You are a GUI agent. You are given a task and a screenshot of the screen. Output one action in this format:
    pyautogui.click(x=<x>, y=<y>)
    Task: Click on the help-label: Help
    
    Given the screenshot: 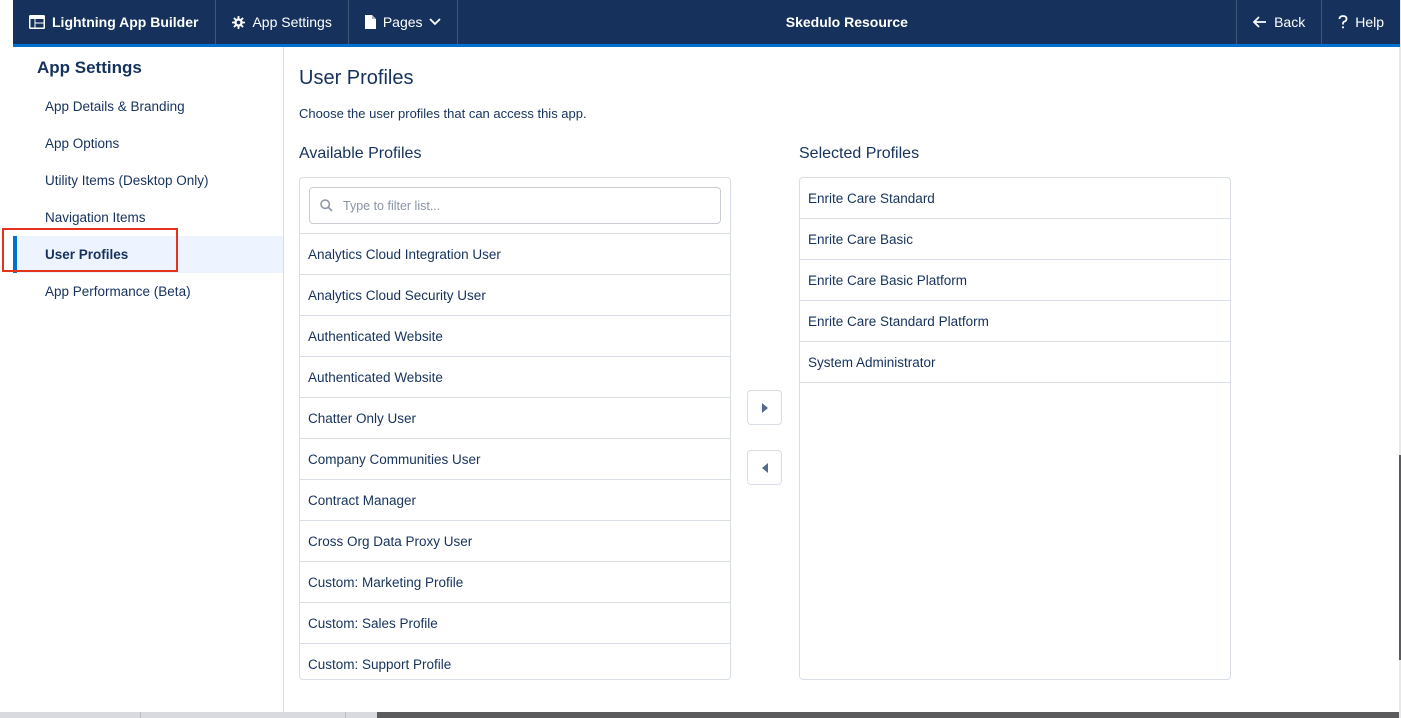 What is the action you would take?
    pyautogui.click(x=1369, y=22)
    